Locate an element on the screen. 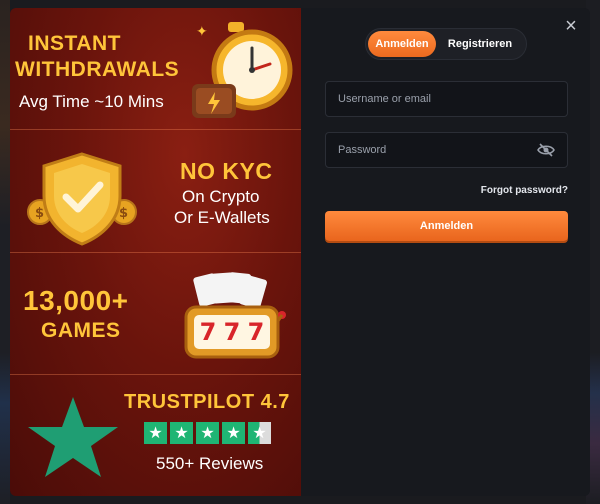 The height and width of the screenshot is (504, 600). withdrawals-title-line1: INSTANT is located at coordinates (74, 43).